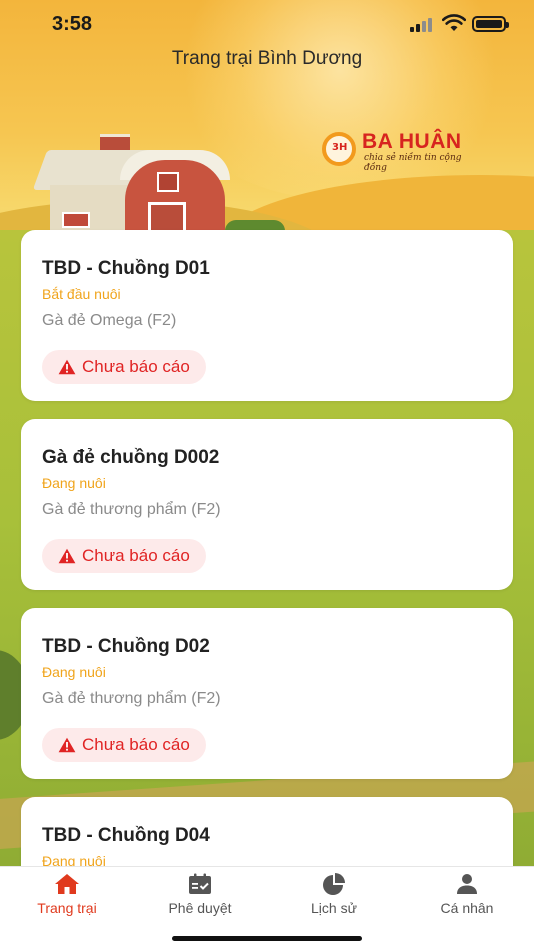 The height and width of the screenshot is (950, 534). Describe the element at coordinates (72, 24) in the screenshot. I see `status-time: 3:58` at that location.